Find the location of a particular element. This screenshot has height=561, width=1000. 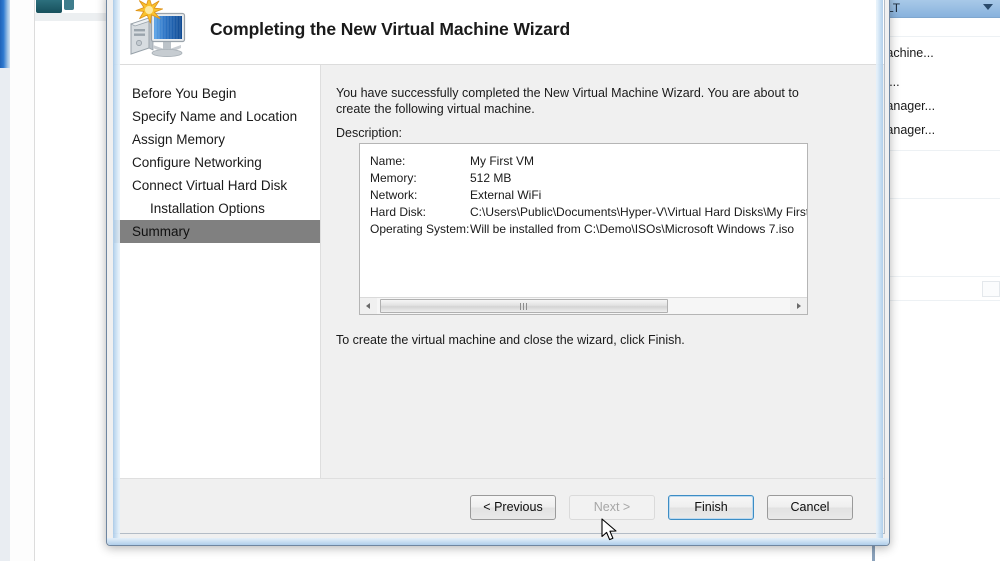

wizard-footer: < Previous Next > Finish Cancel is located at coordinates (499, 505).